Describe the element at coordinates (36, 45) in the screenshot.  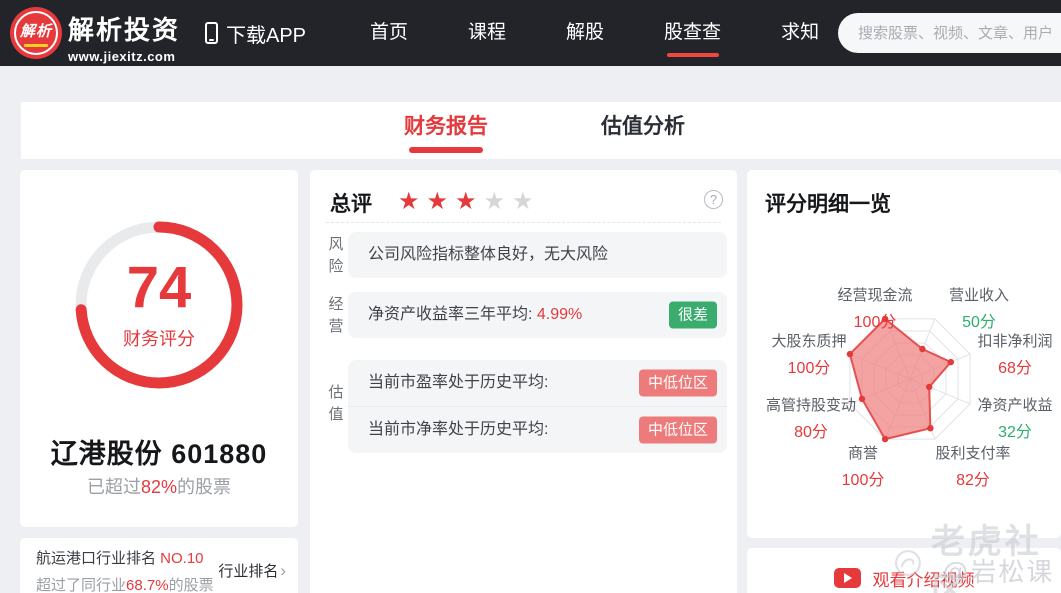
I see `site-logo-tagline` at that location.